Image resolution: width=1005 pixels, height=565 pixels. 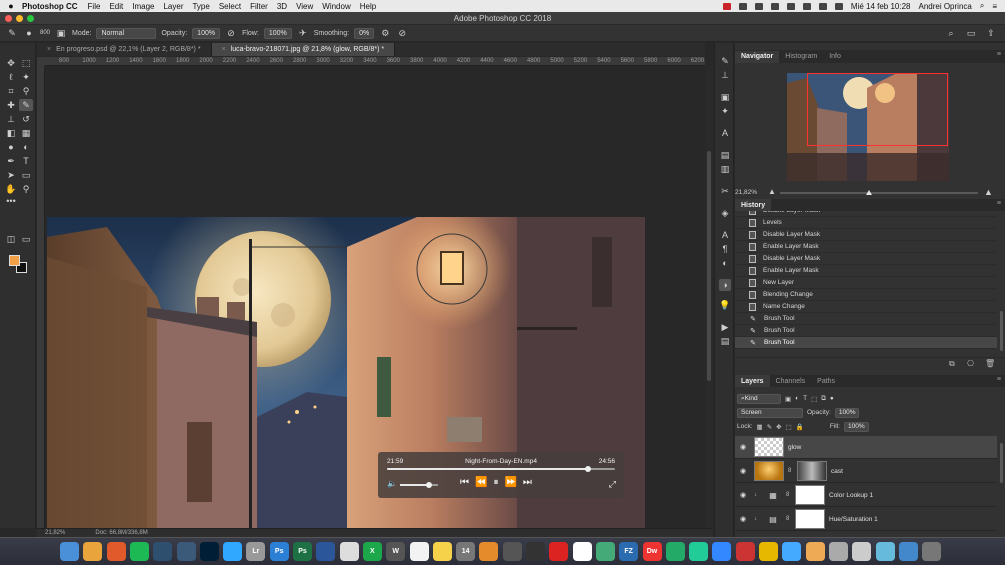 I want to click on menubar-clock: Mié 14 feb 10:28, so click(x=881, y=6).